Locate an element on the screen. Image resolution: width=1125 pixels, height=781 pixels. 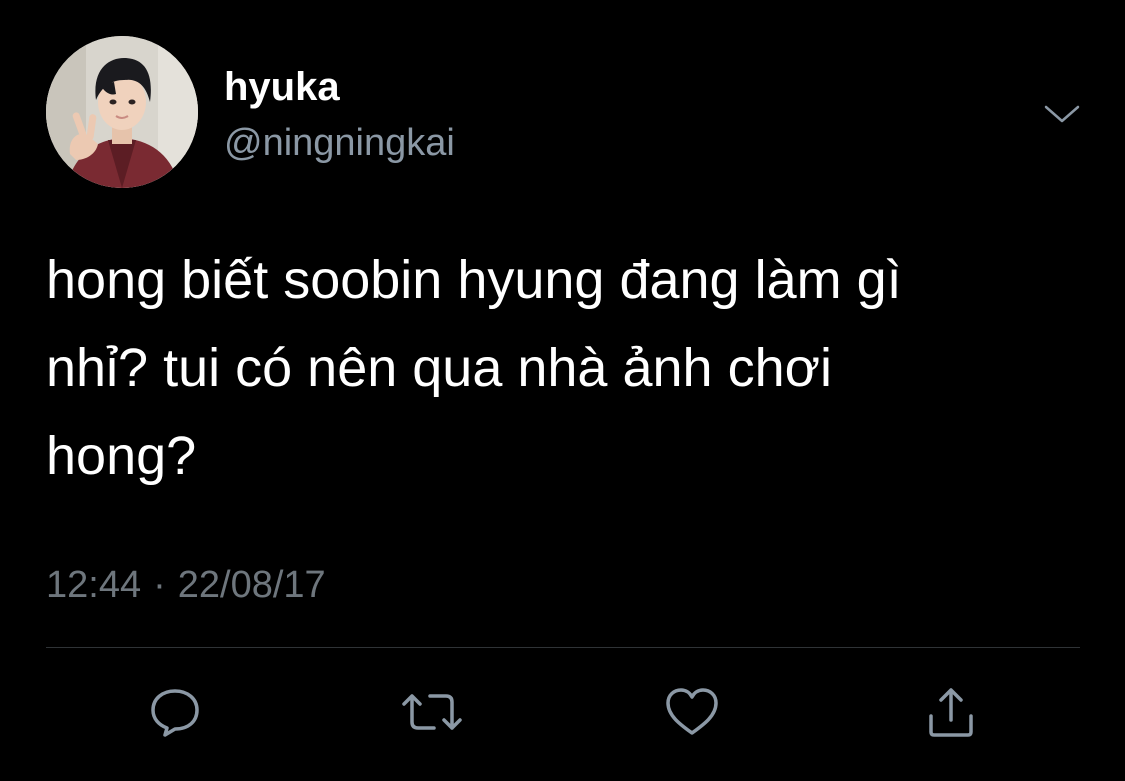
chevron-down-icon is located at coordinates (1062, 114).